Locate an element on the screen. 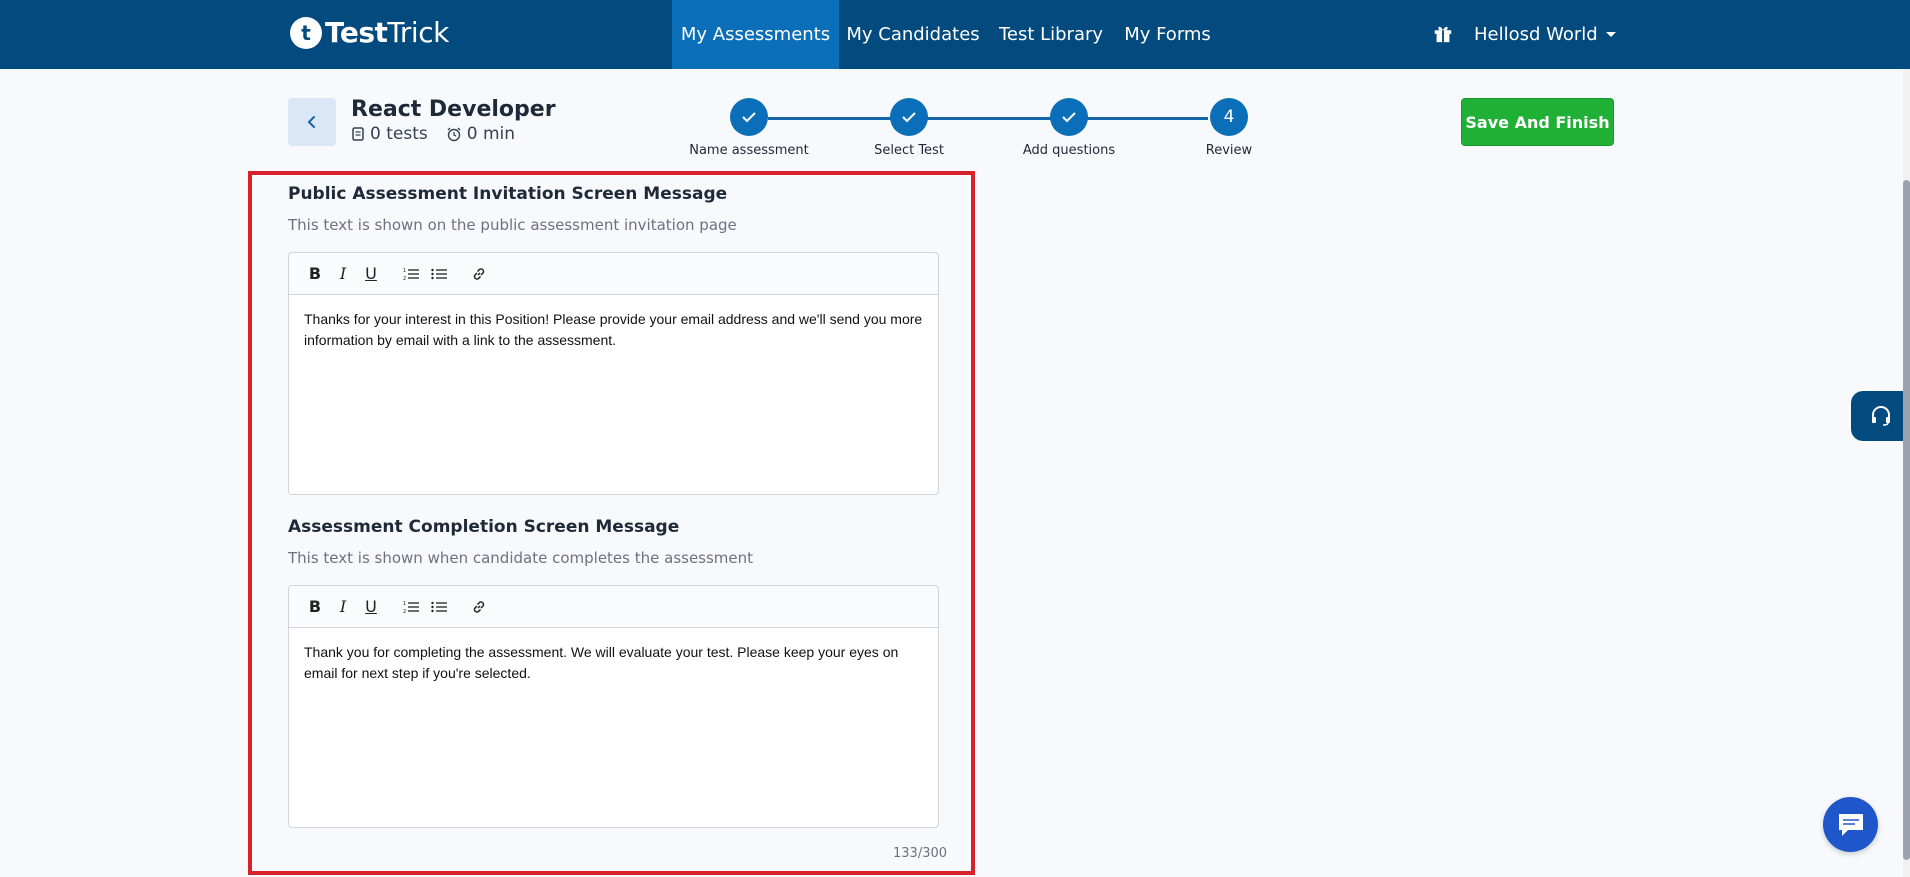  completion-title: Assessment Completion Screen Message is located at coordinates (484, 527).